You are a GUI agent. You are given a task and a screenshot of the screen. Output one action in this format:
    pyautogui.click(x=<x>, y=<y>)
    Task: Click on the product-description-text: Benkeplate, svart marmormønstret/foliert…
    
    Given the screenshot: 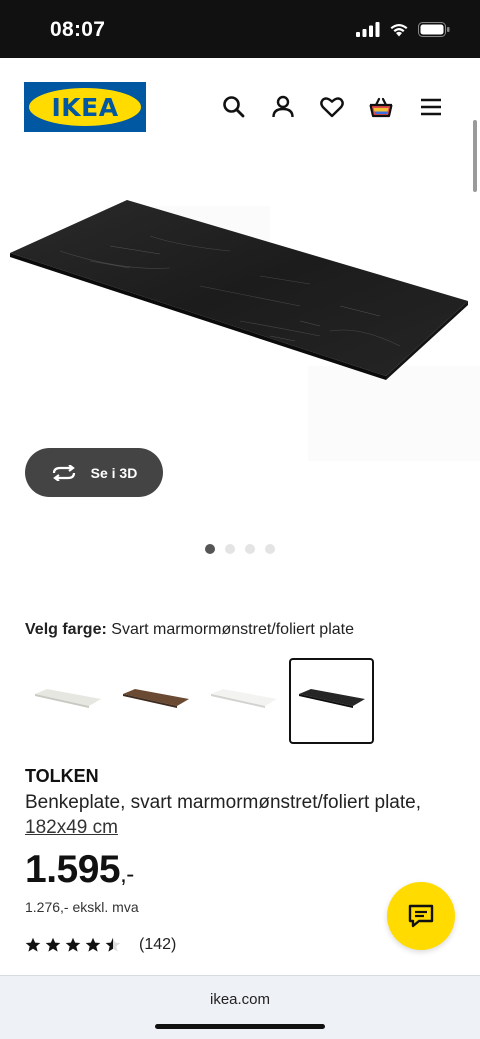 What is the action you would take?
    pyautogui.click(x=223, y=802)
    